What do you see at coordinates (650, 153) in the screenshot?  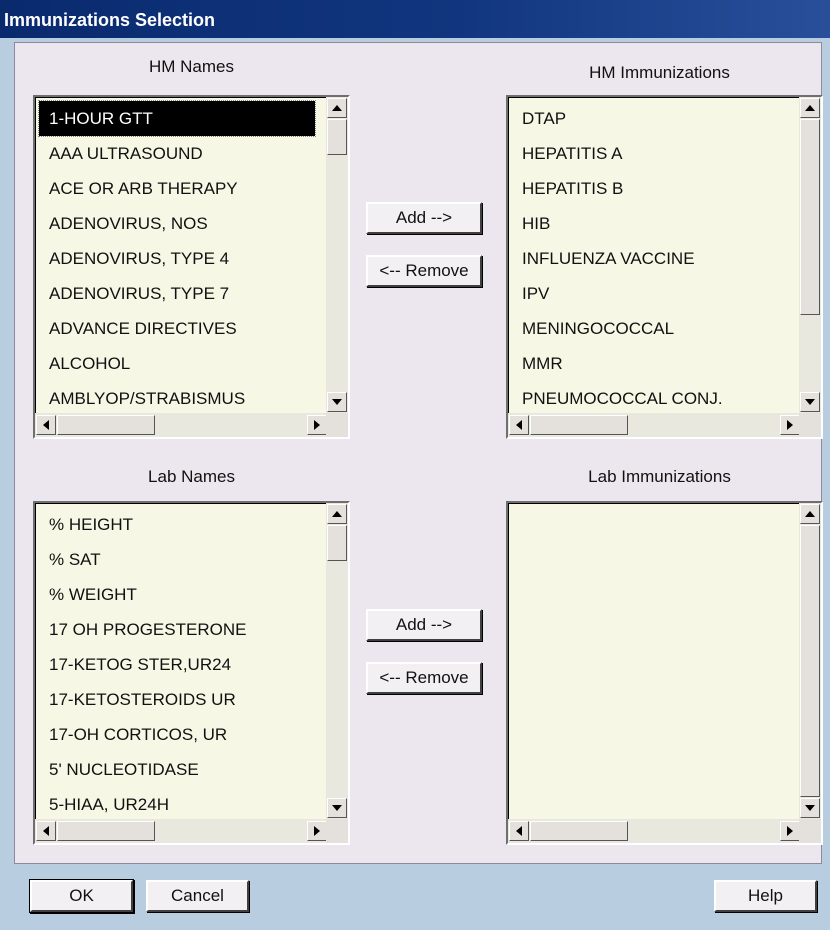 I see `list-item: HEPATITIS A` at bounding box center [650, 153].